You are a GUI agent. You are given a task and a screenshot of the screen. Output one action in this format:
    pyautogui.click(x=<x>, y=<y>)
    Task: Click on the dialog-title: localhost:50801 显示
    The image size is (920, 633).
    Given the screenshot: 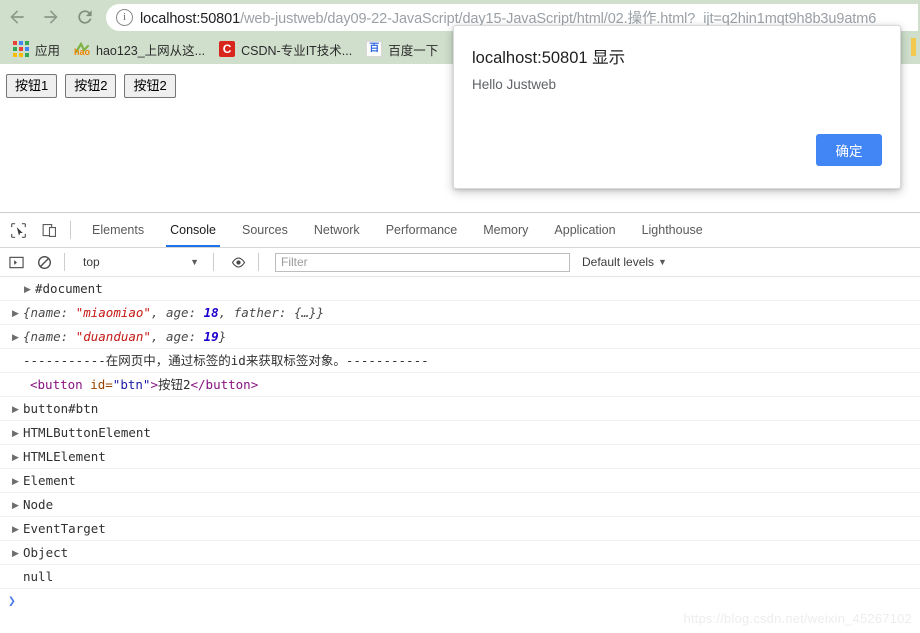 What is the action you would take?
    pyautogui.click(x=548, y=56)
    